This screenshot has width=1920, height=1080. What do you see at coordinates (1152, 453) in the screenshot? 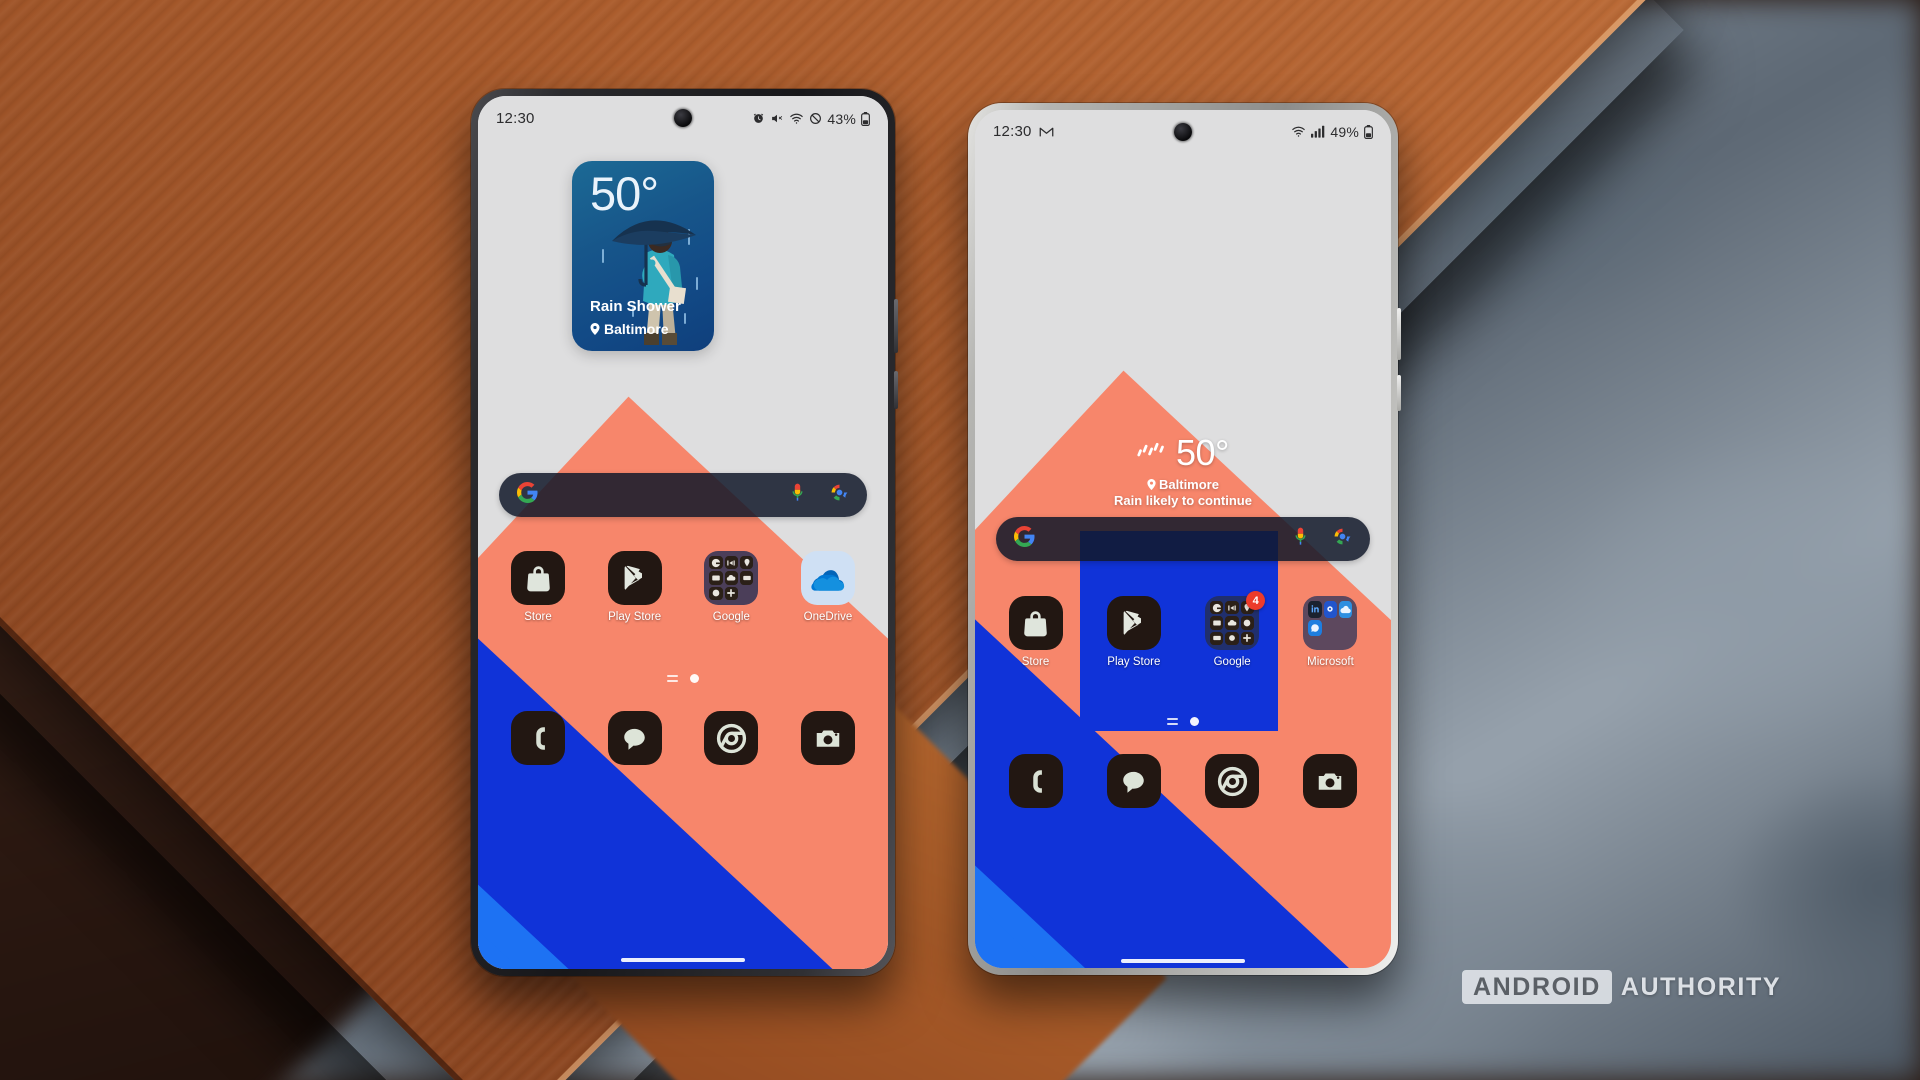
I see `rain-icon` at bounding box center [1152, 453].